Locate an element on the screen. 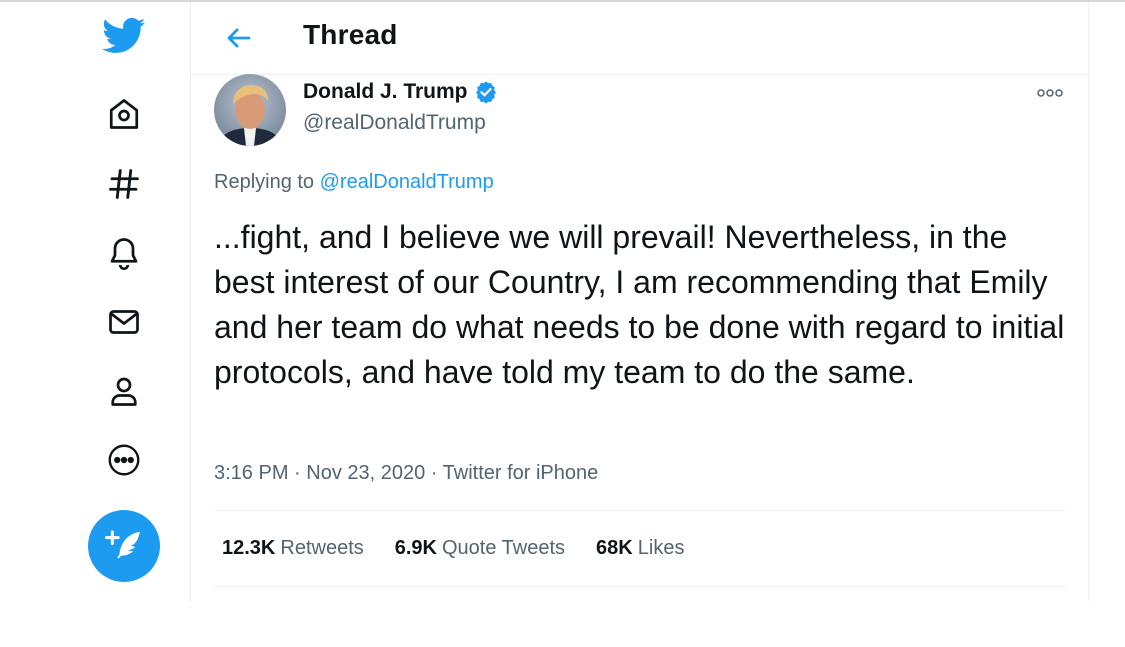 Image resolution: width=1125 pixels, height=647 pixels. replying-to-line: Replying to @realDonaldTrump is located at coordinates (354, 182).